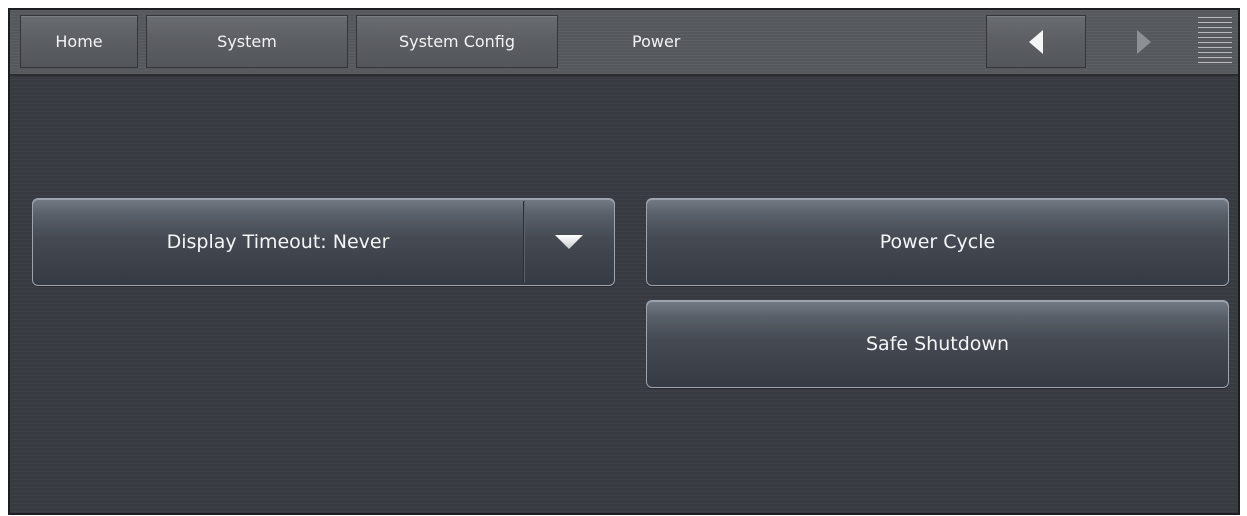  I want to click on breadcrumb-system-config-label: System Config, so click(457, 41).